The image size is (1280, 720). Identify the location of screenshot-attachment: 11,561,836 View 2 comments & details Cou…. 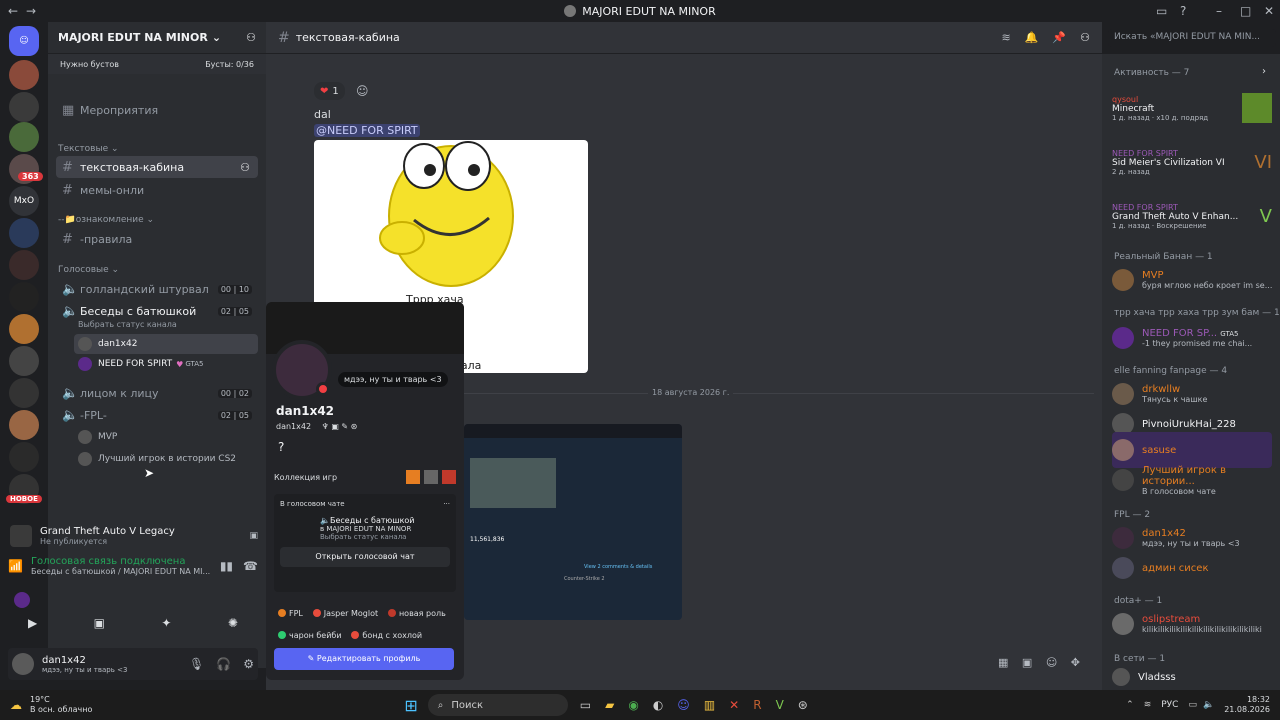
(573, 522).